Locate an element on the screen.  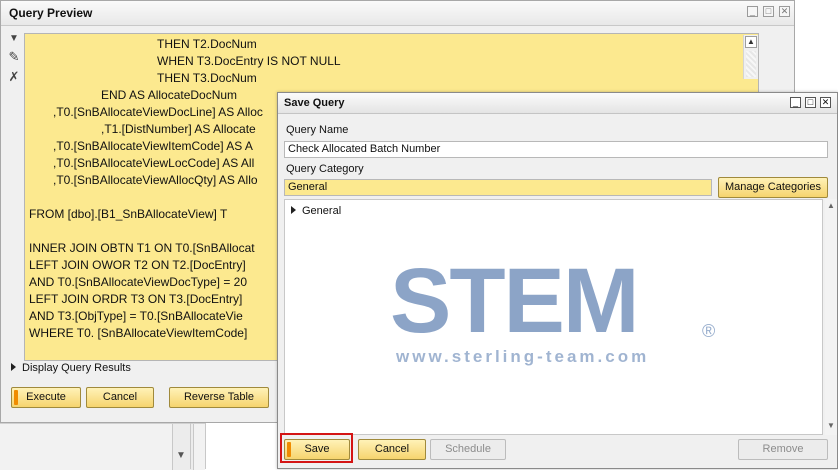
schedule-button: Schedule is located at coordinates (468, 449).